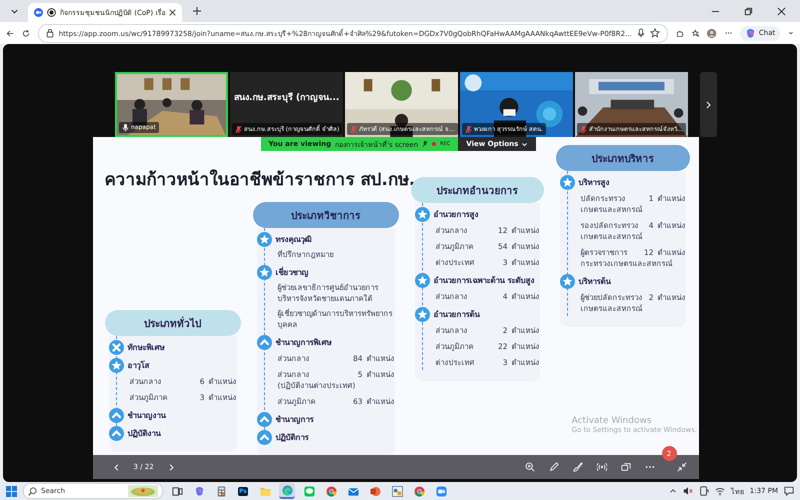 This screenshot has height=500, width=800. What do you see at coordinates (712, 33) in the screenshot?
I see `profile-avatar` at bounding box center [712, 33].